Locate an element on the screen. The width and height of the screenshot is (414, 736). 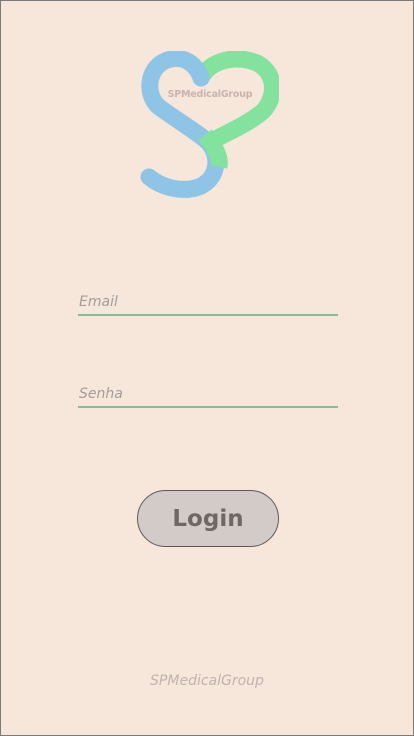
logo-text: SPMedicalGroup is located at coordinates (210, 94).